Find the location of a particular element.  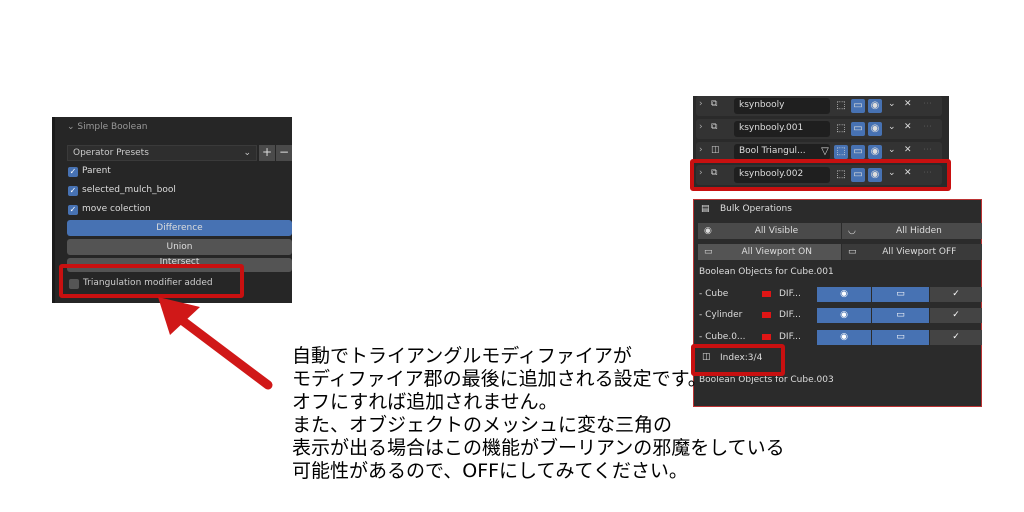

difference-button: Difference is located at coordinates (179, 228).